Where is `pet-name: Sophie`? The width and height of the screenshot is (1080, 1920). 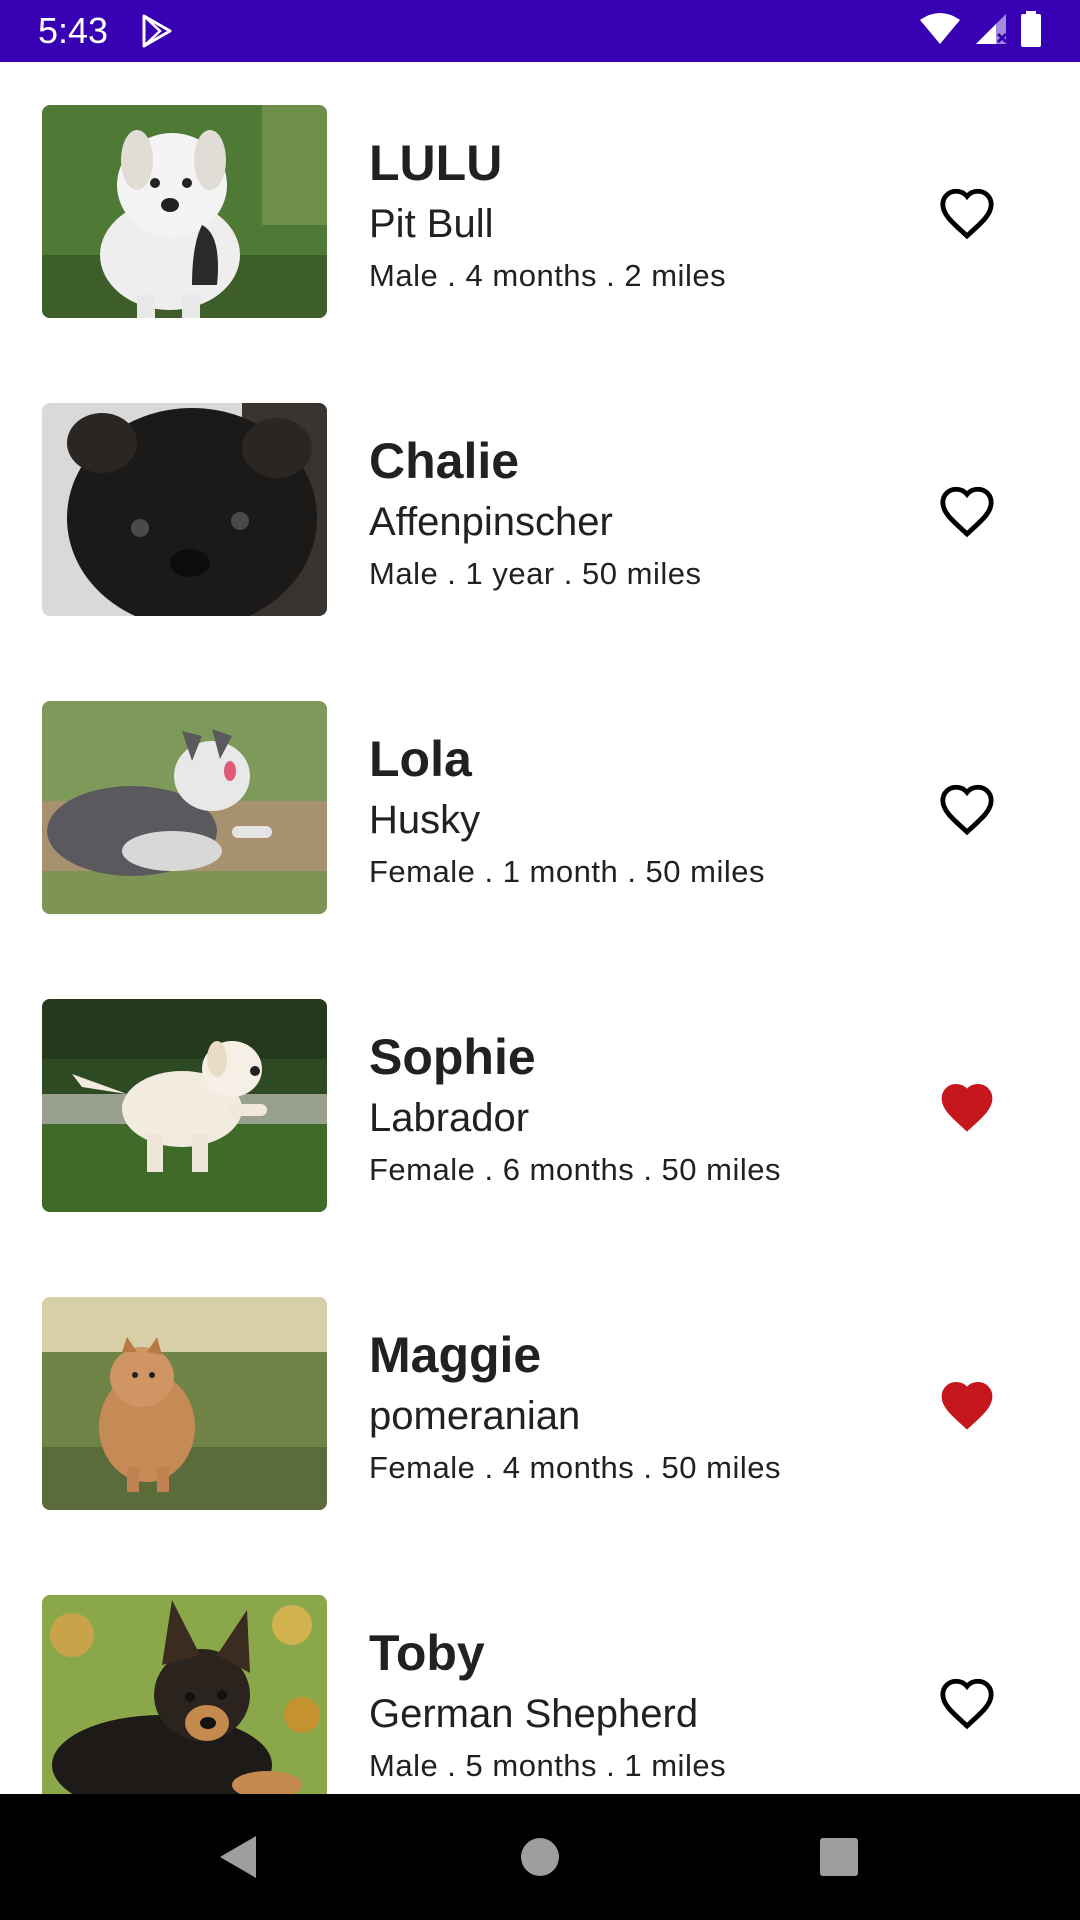 pet-name: Sophie is located at coordinates (452, 1057).